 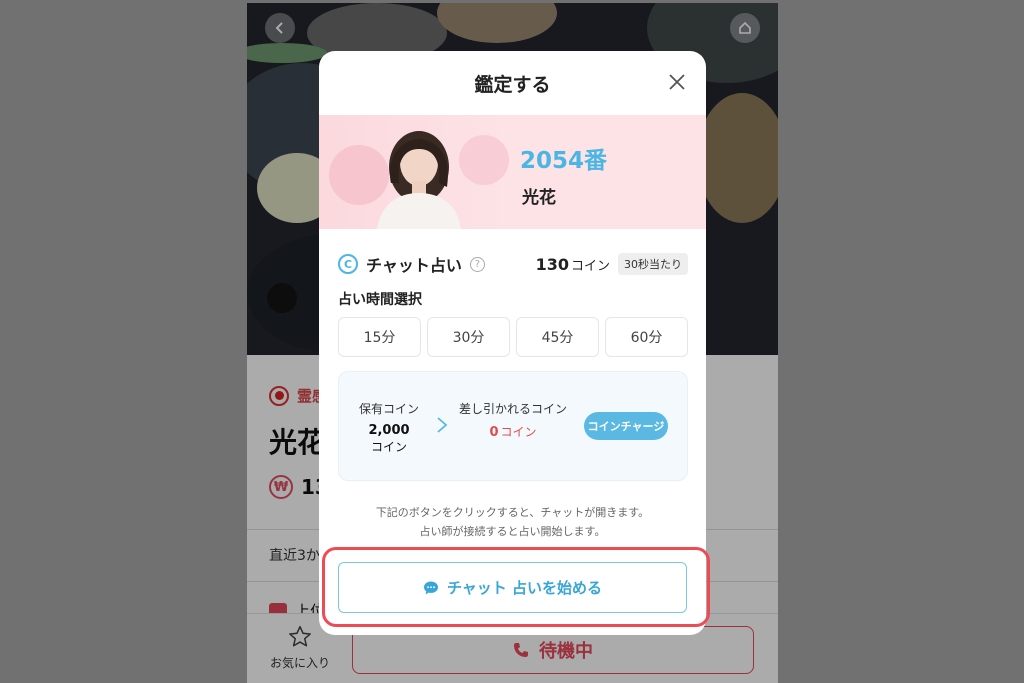 I want to click on fortune-teller-banner: 2054番 光花, so click(x=512, y=172).